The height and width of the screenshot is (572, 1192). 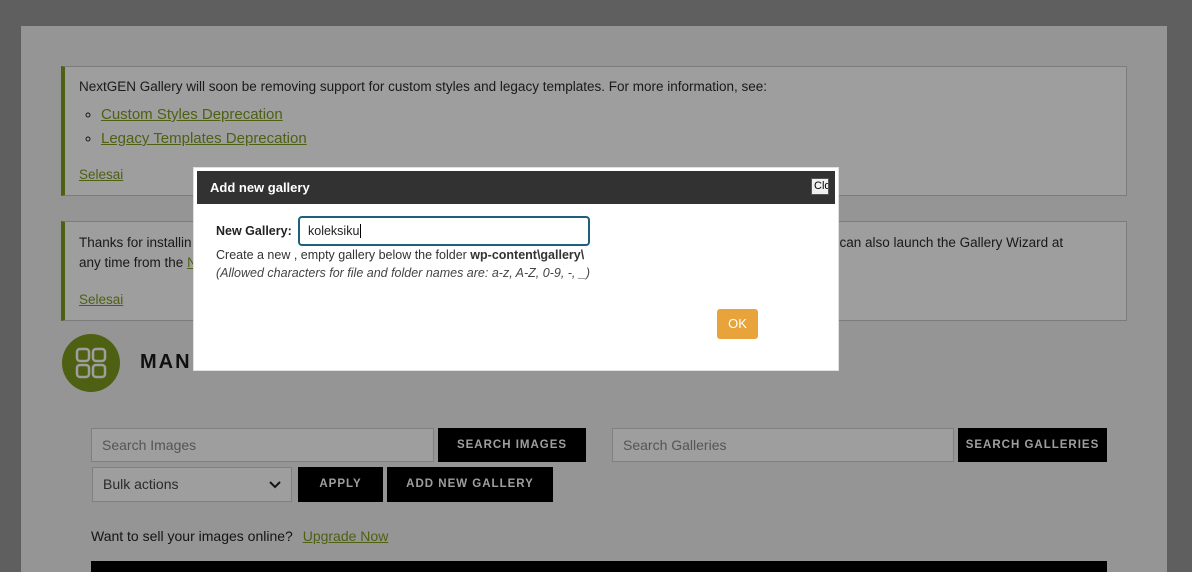 What do you see at coordinates (254, 231) in the screenshot?
I see `new-gallery-label: New Gallery:` at bounding box center [254, 231].